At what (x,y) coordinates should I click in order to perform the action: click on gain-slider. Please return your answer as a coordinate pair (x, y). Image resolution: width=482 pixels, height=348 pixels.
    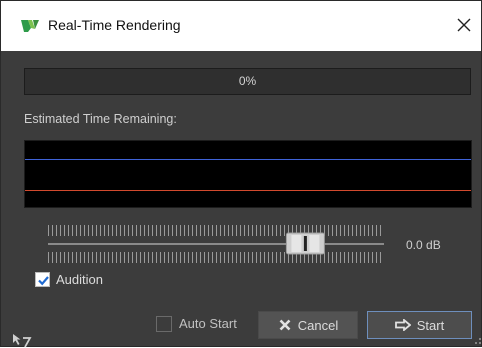
    Looking at the image, I should click on (216, 244).